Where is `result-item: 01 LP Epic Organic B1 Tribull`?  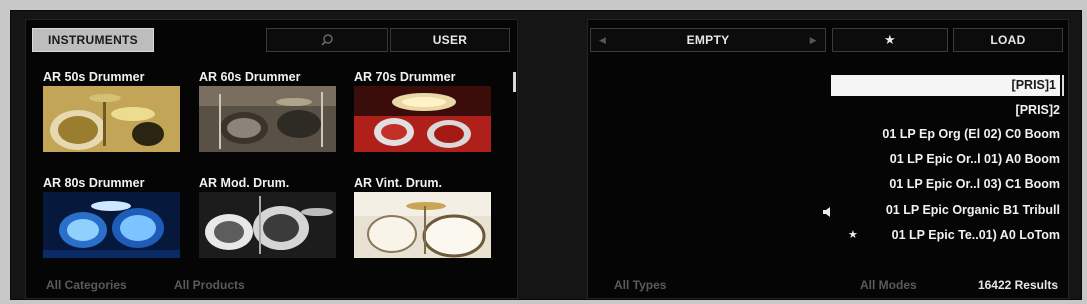 result-item: 01 LP Epic Organic B1 Tribull is located at coordinates (973, 210).